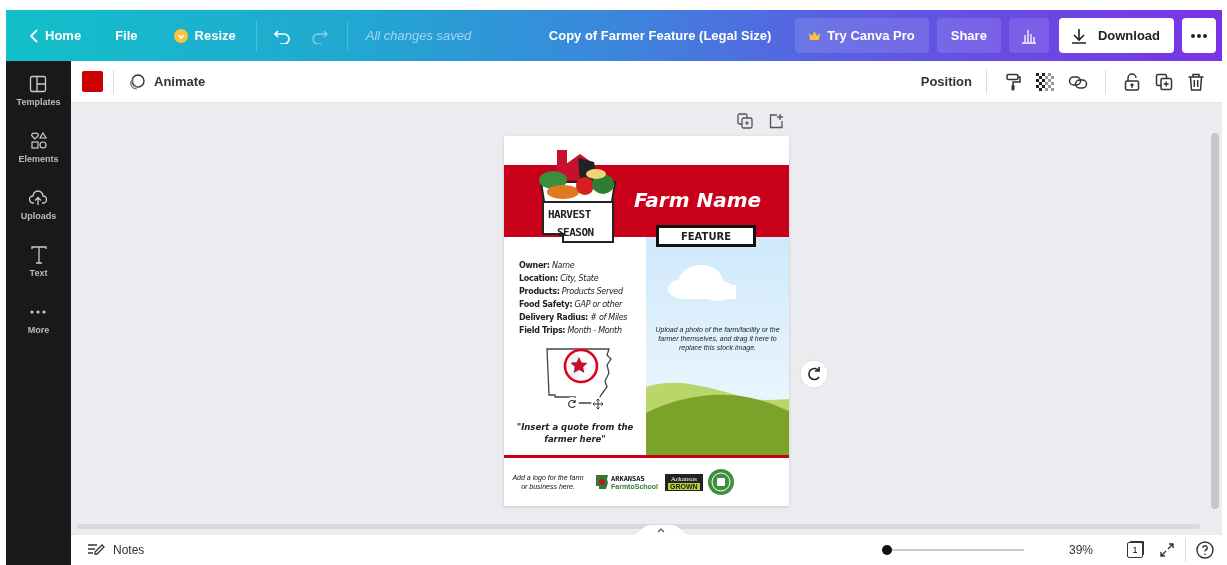 This screenshot has height=565, width=1227. Describe the element at coordinates (418, 35) in the screenshot. I see `save-status: All changes saved` at that location.